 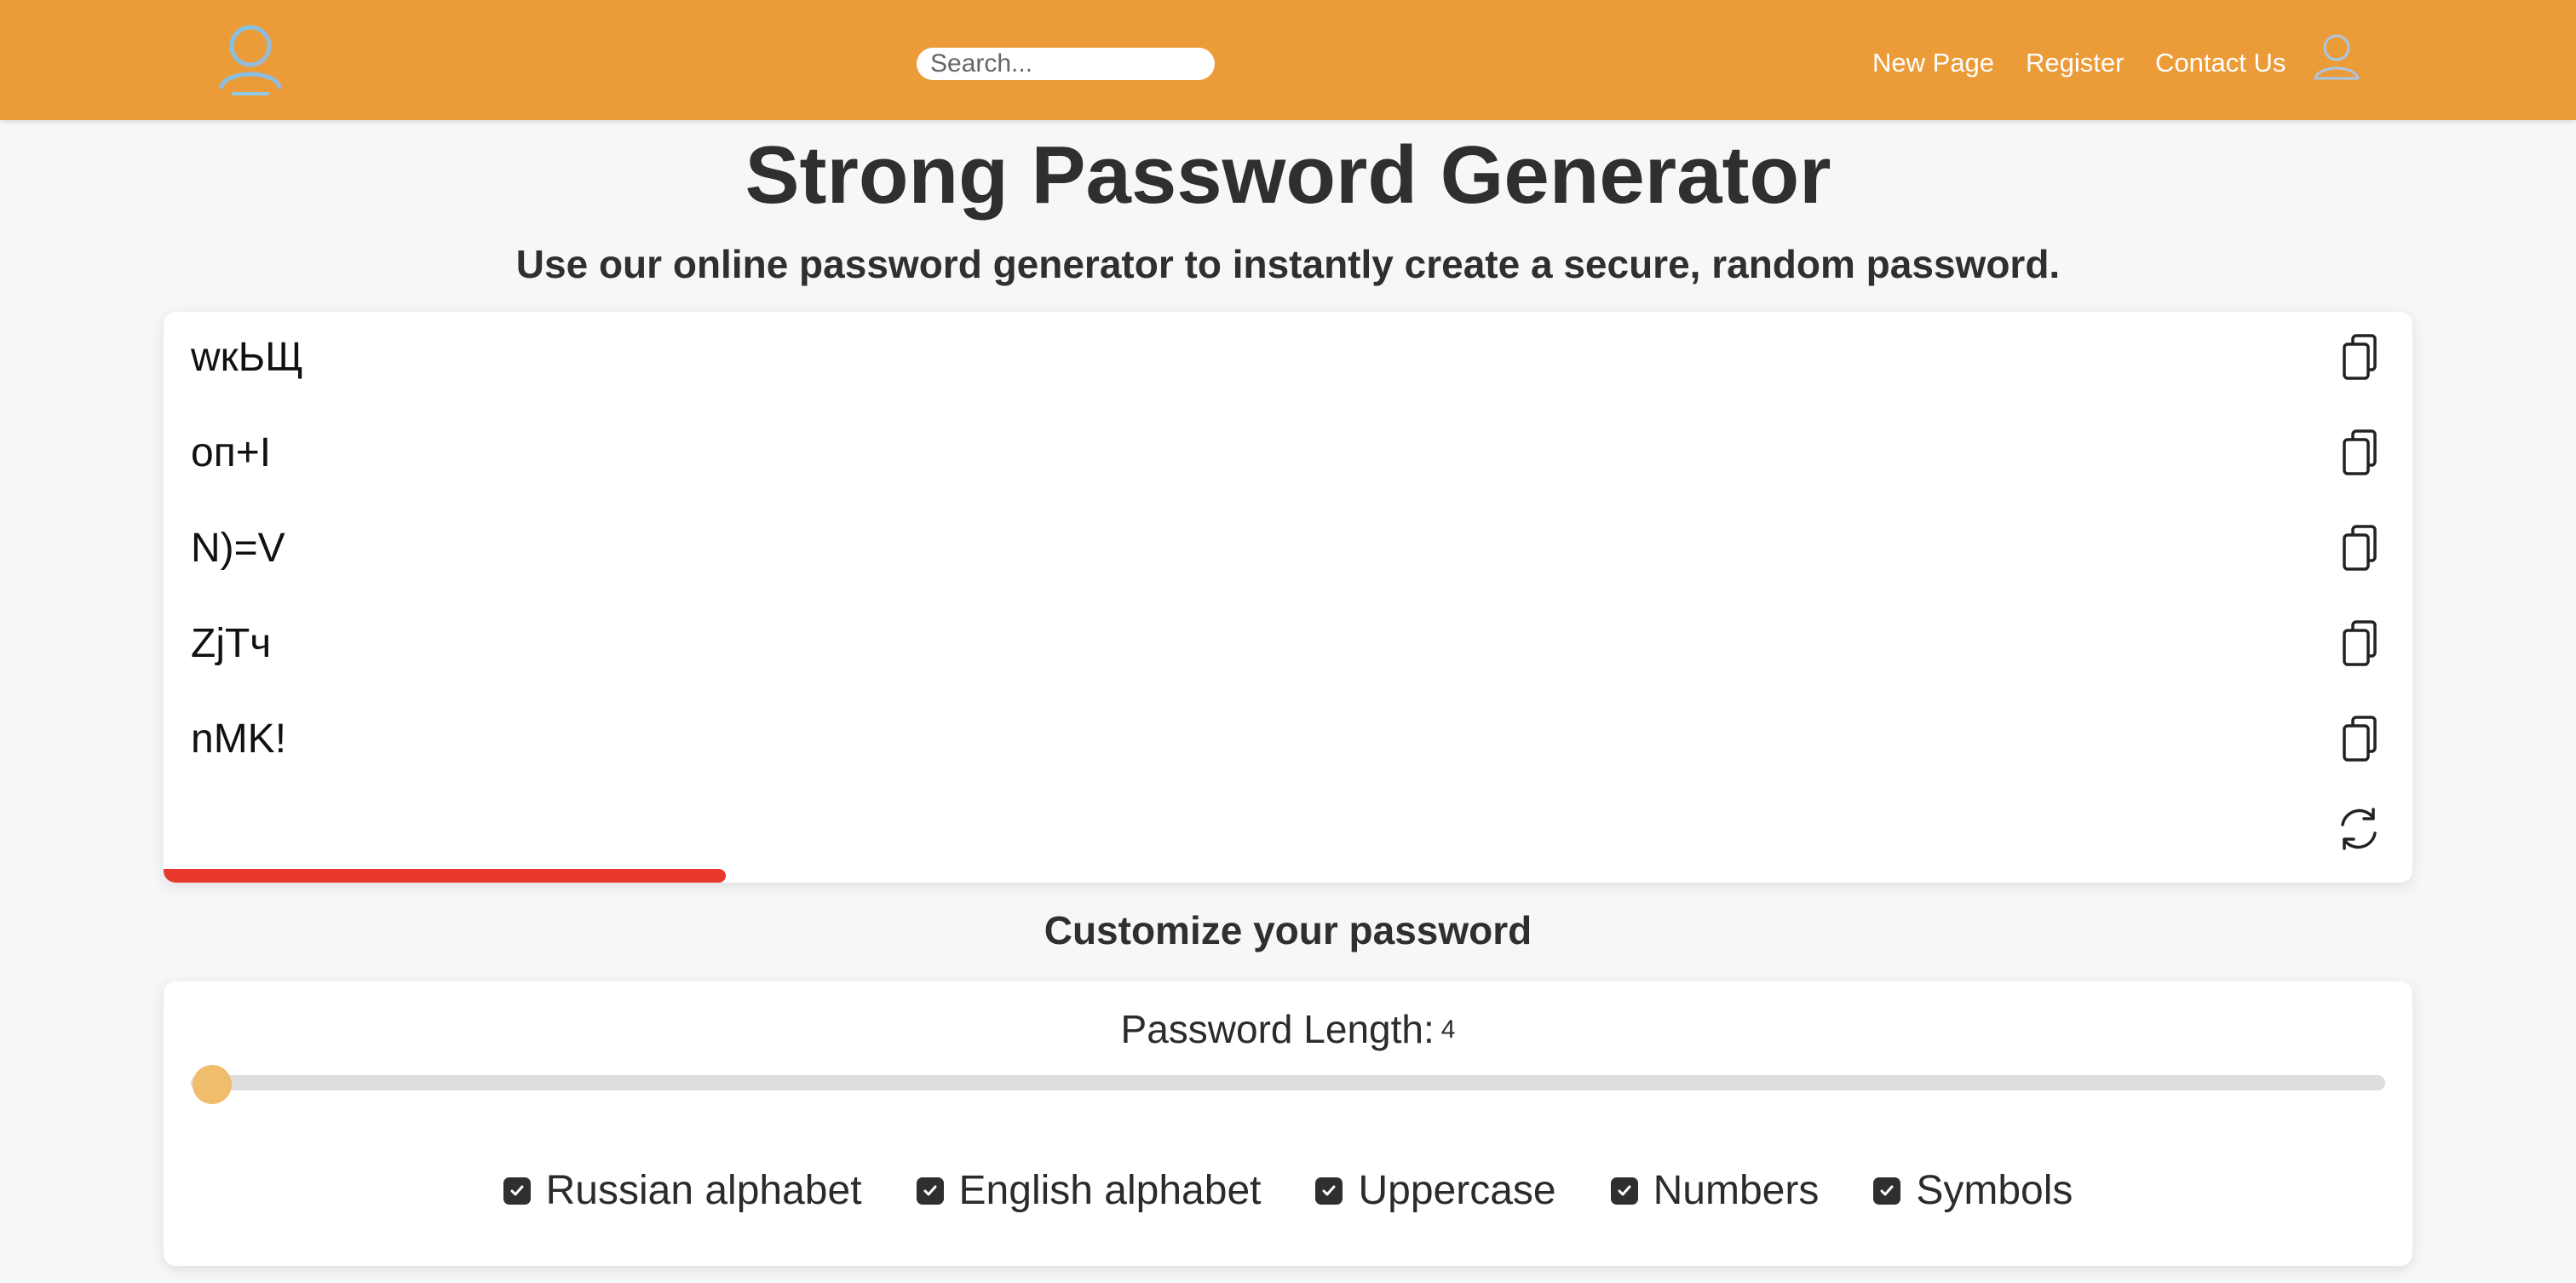 I want to click on option-russian-alphabet: Russian alphabet, so click(x=683, y=1191).